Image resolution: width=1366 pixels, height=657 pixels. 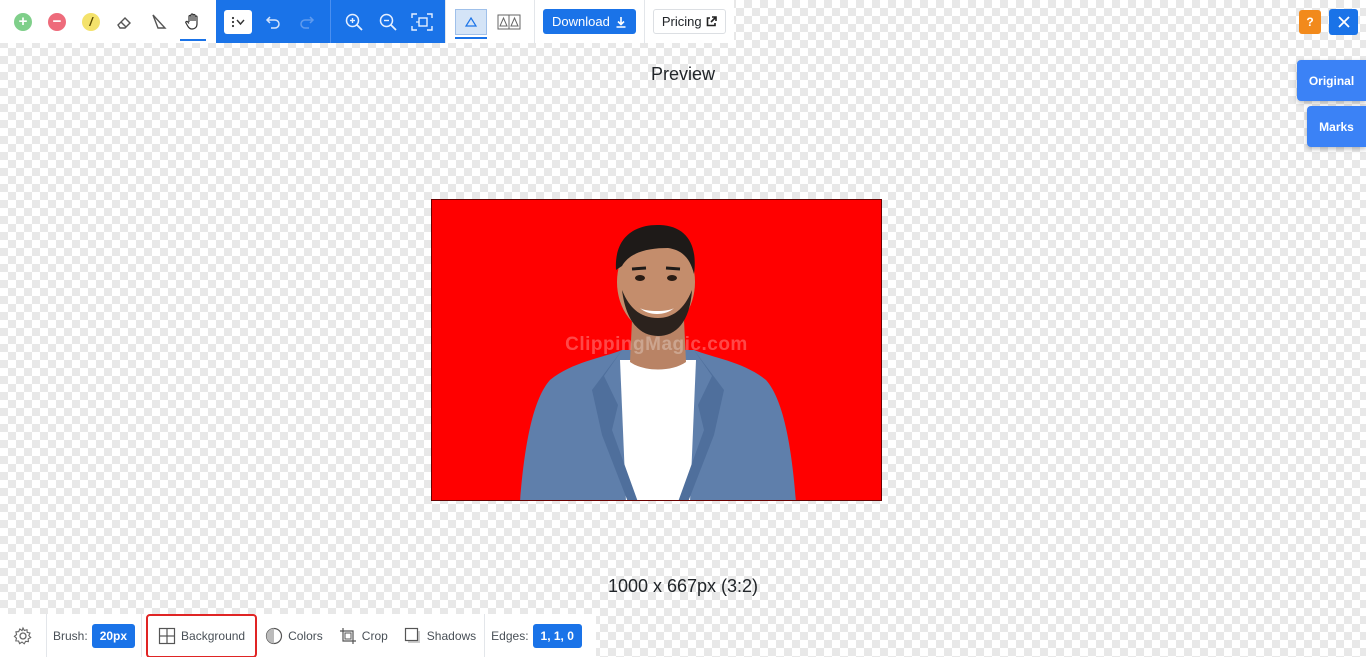 I want to click on single-view-button, so click(x=471, y=23).